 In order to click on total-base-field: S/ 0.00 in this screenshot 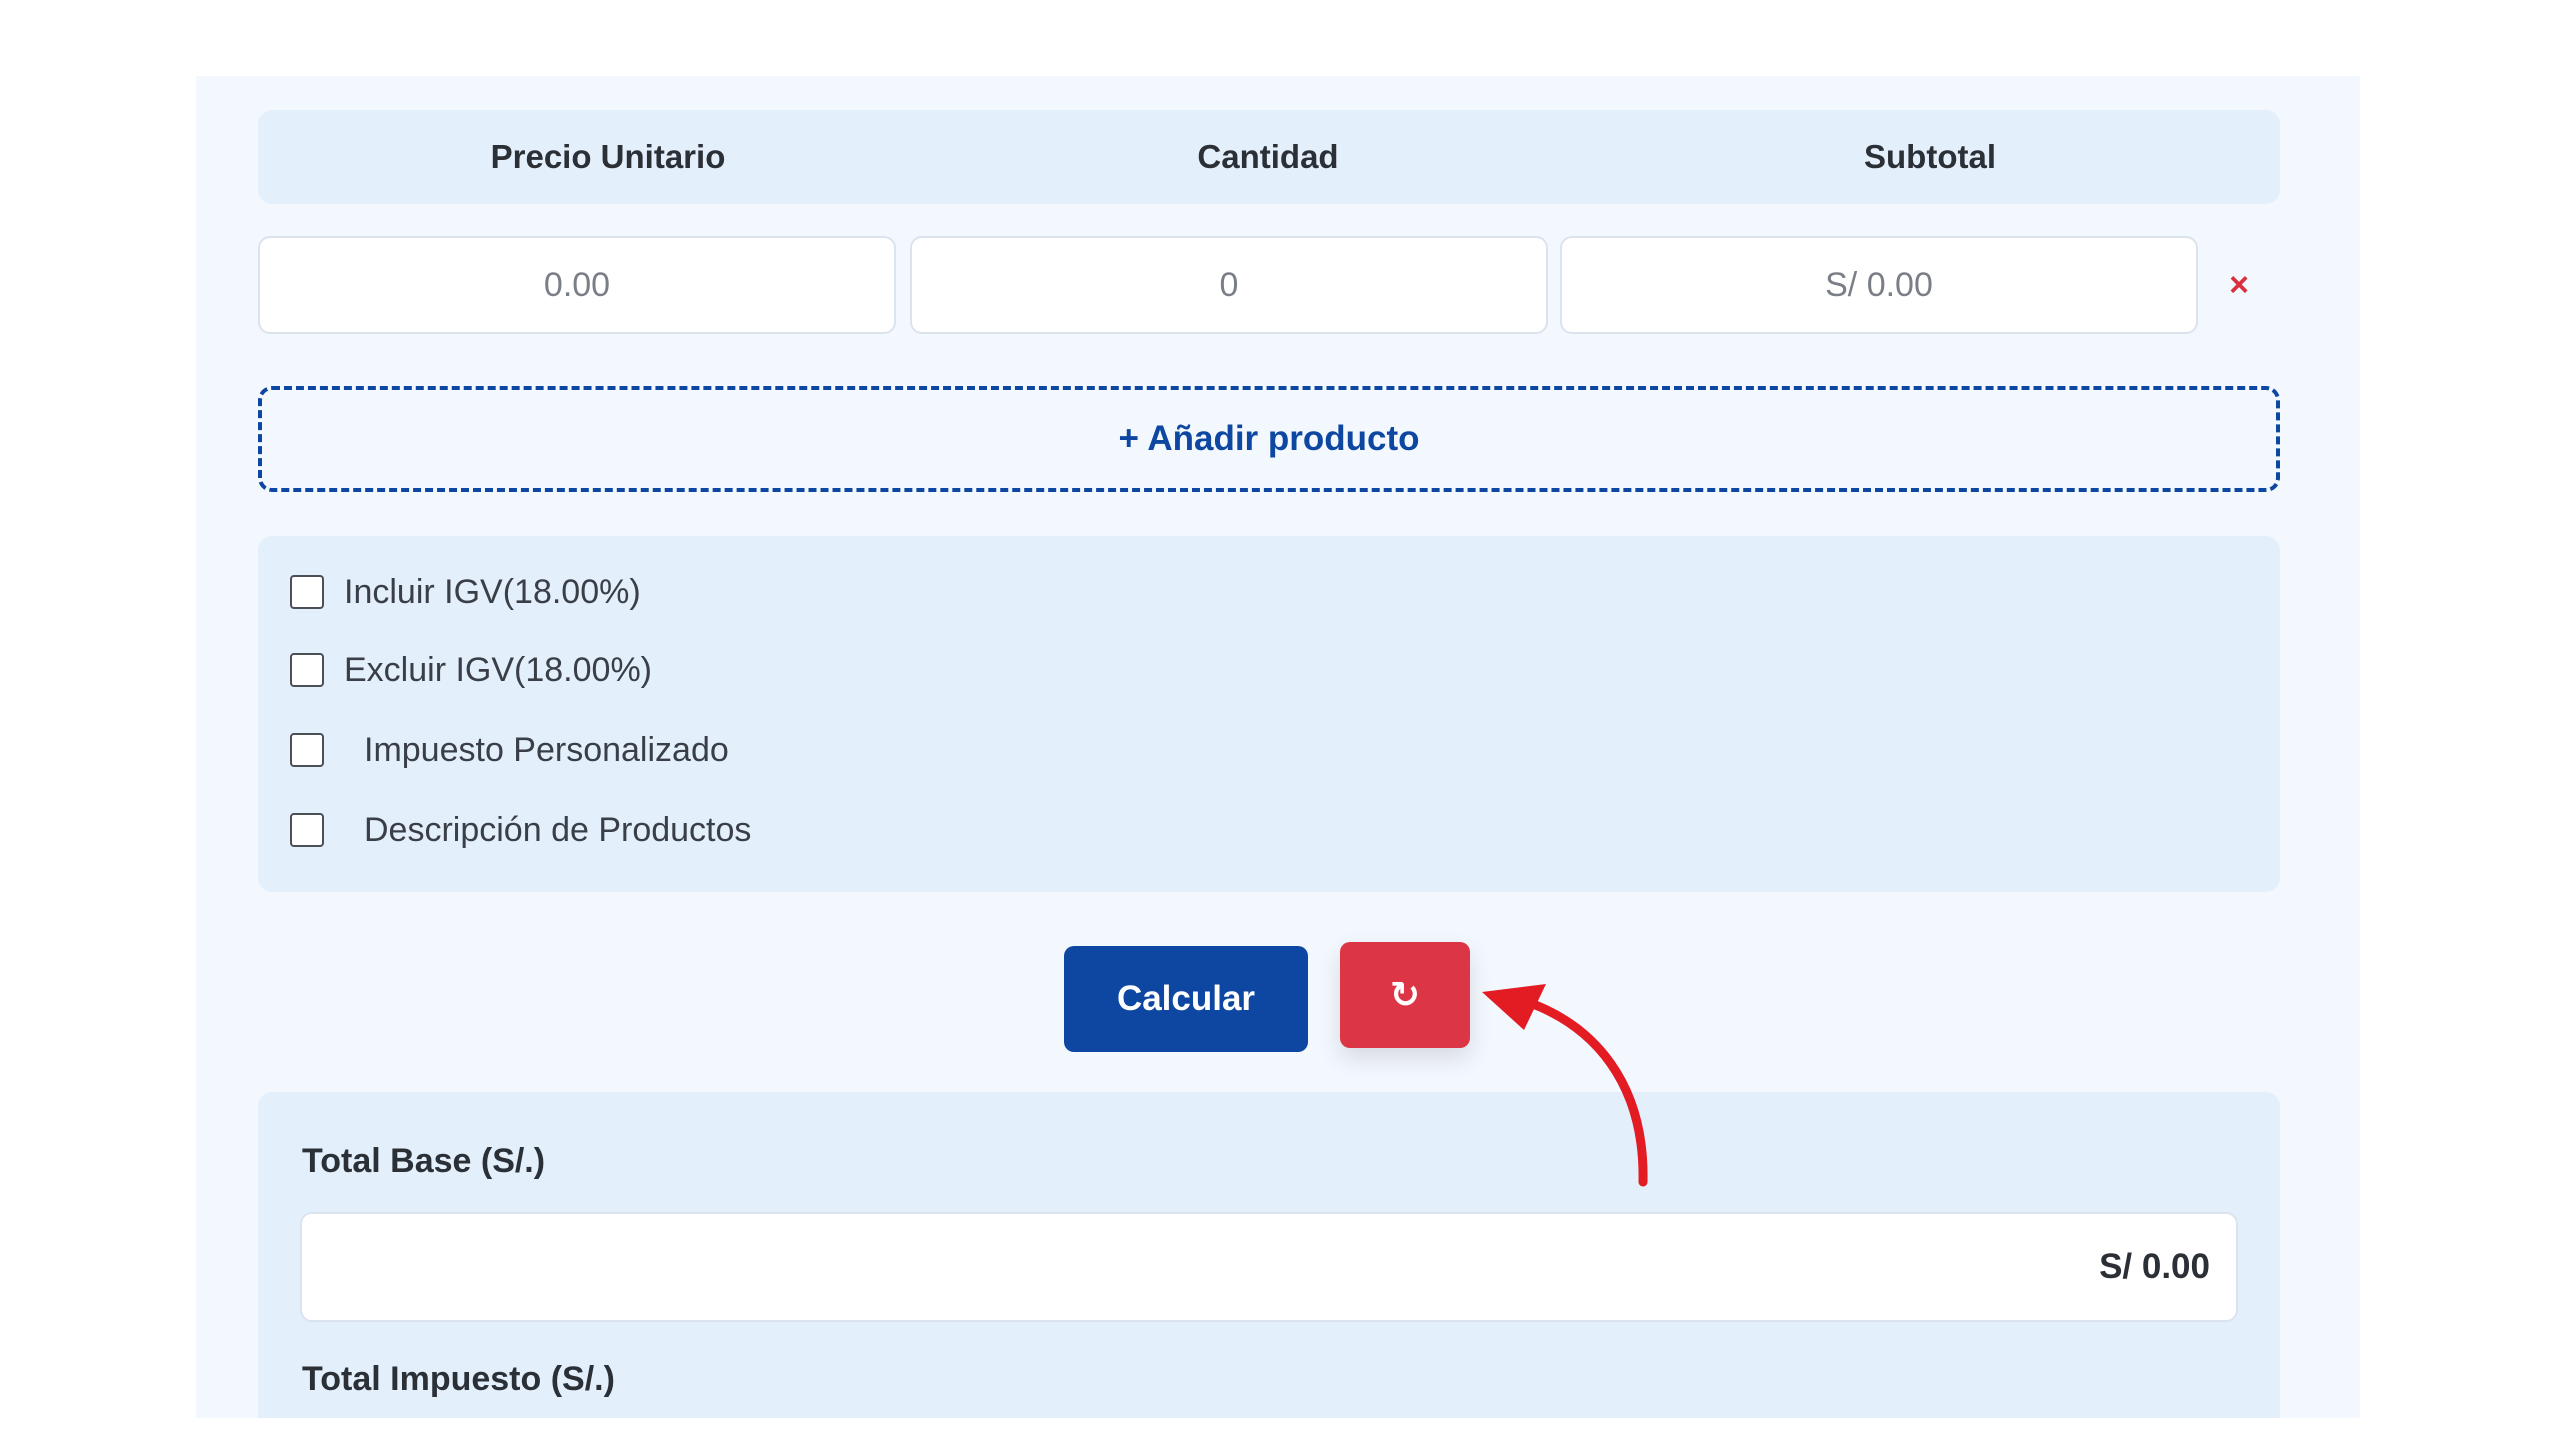, I will do `click(1269, 1267)`.